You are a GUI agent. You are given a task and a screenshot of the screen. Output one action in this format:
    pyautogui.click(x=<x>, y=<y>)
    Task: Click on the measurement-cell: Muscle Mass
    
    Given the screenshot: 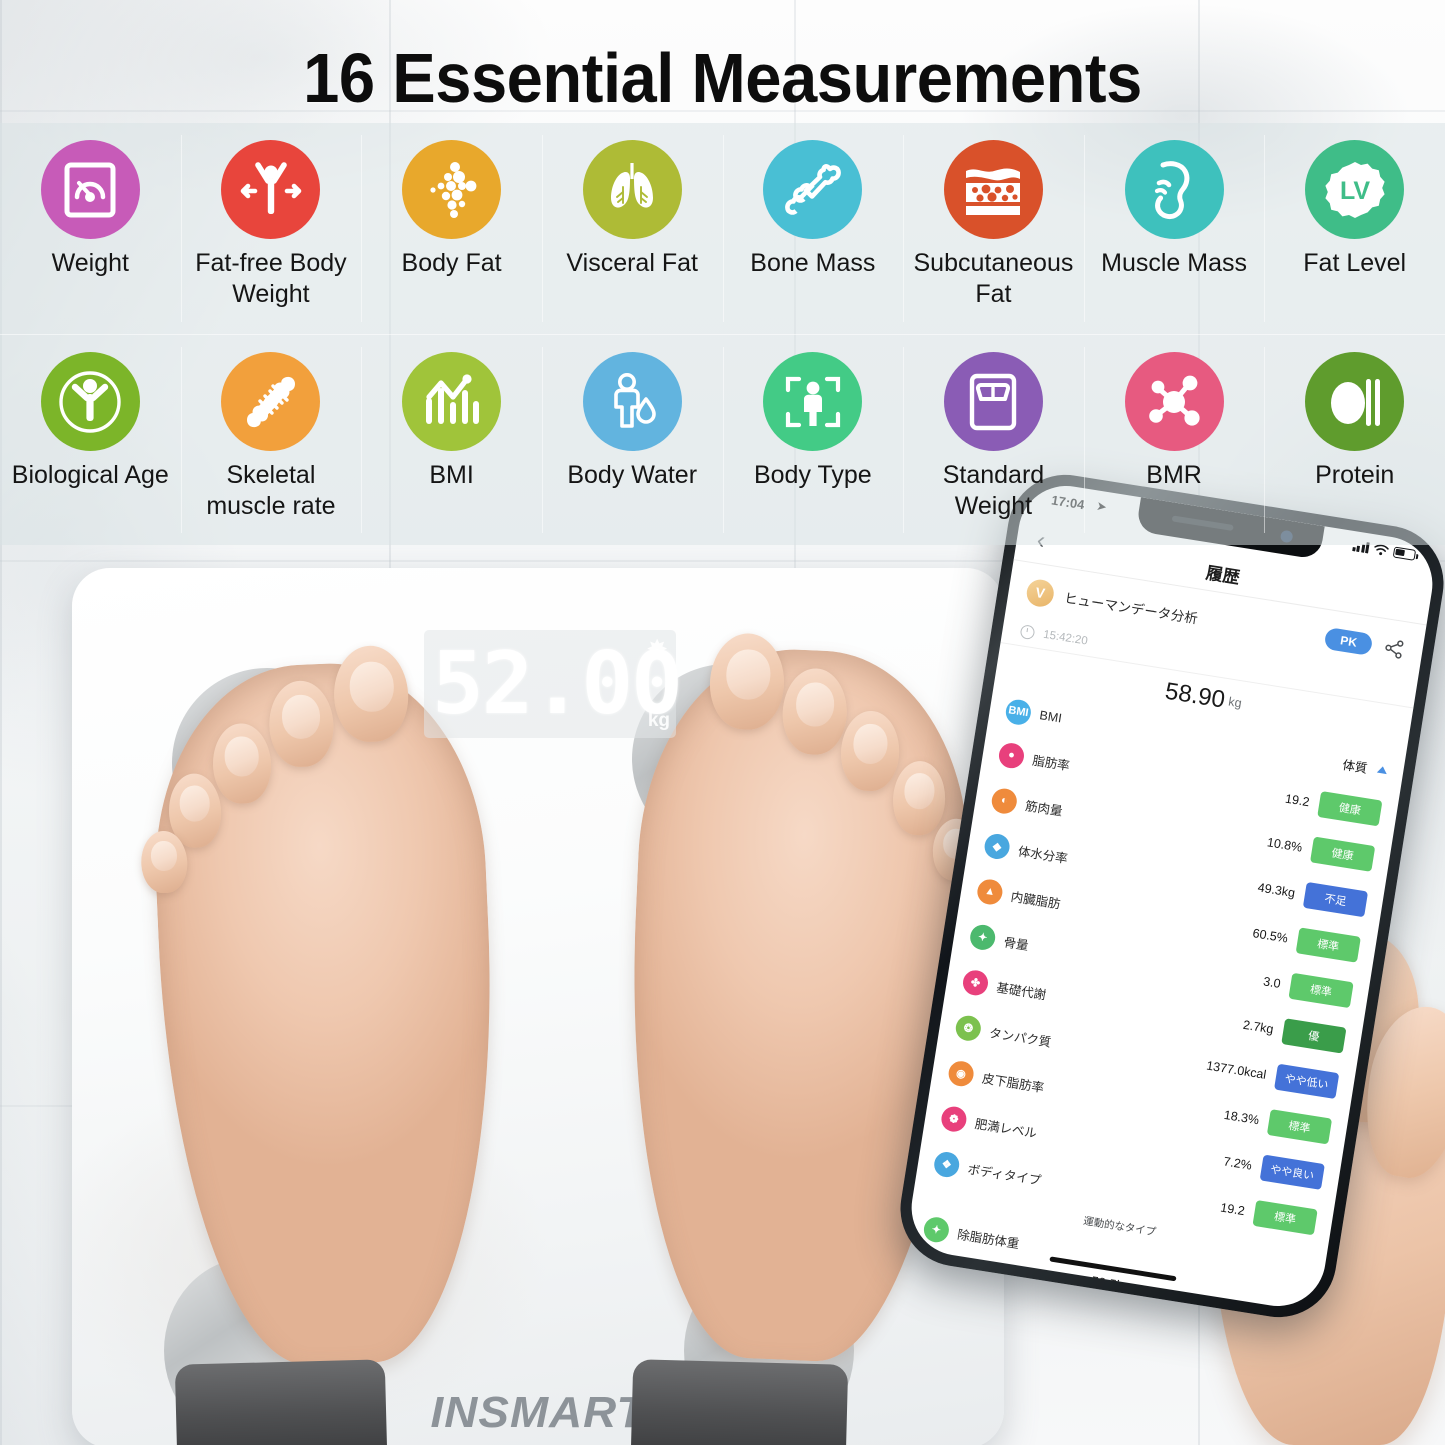 What is the action you would take?
    pyautogui.click(x=1174, y=228)
    